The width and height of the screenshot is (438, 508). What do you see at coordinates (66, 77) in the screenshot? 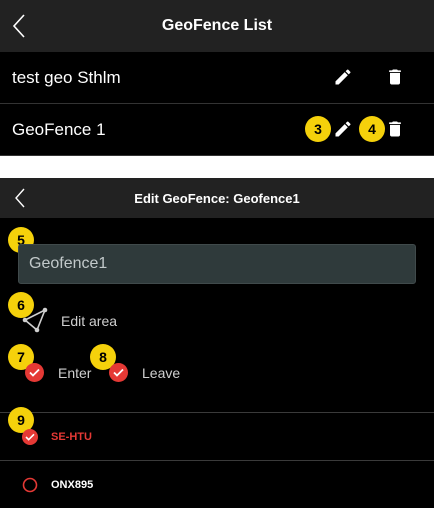
I see `geofence-name: test geo Sthlm` at bounding box center [66, 77].